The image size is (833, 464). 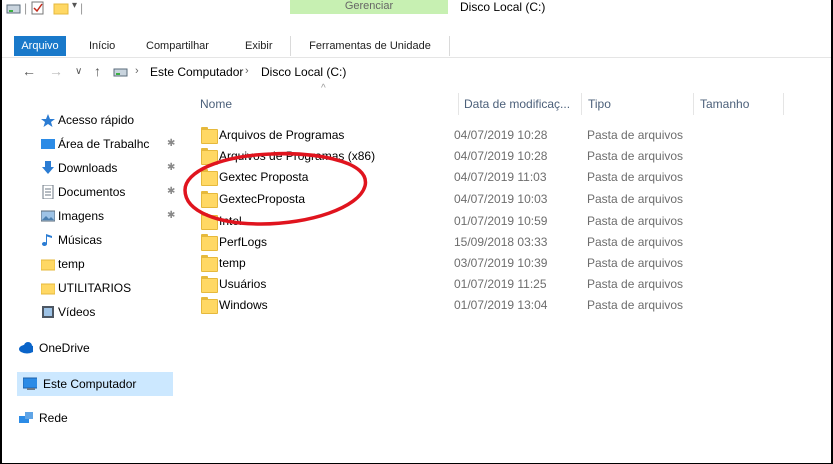 What do you see at coordinates (96, 288) in the screenshot?
I see `nav-item-utilitarios: UTILITARIOS` at bounding box center [96, 288].